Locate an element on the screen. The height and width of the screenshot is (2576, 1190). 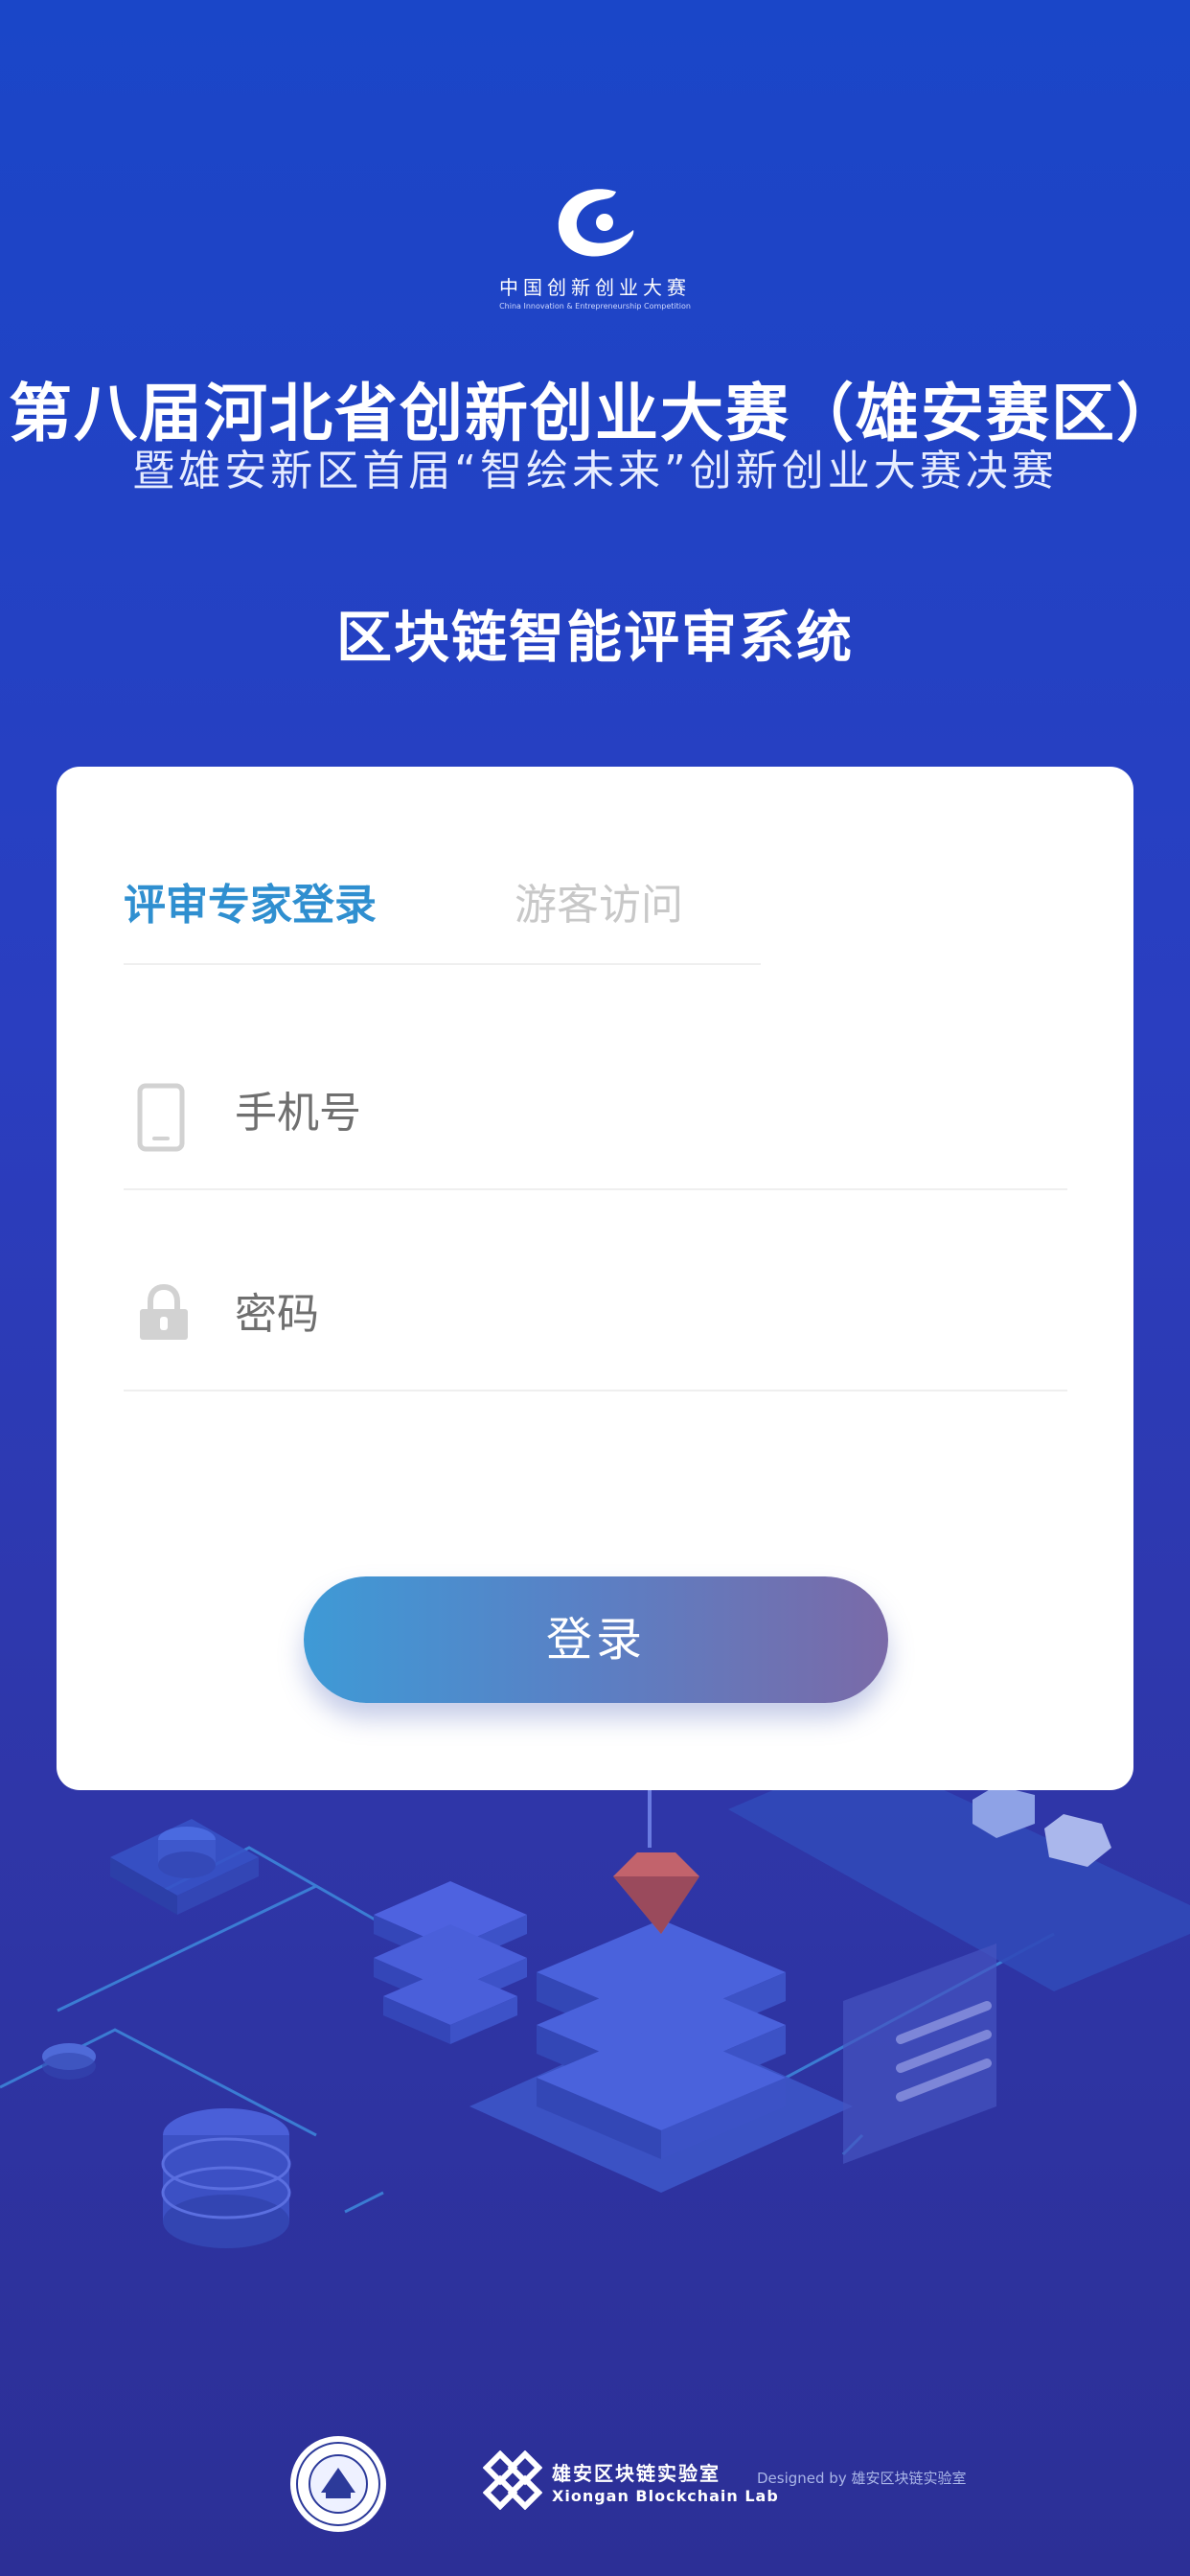
phone-input-placeholder: 手机号 is located at coordinates (298, 1113).